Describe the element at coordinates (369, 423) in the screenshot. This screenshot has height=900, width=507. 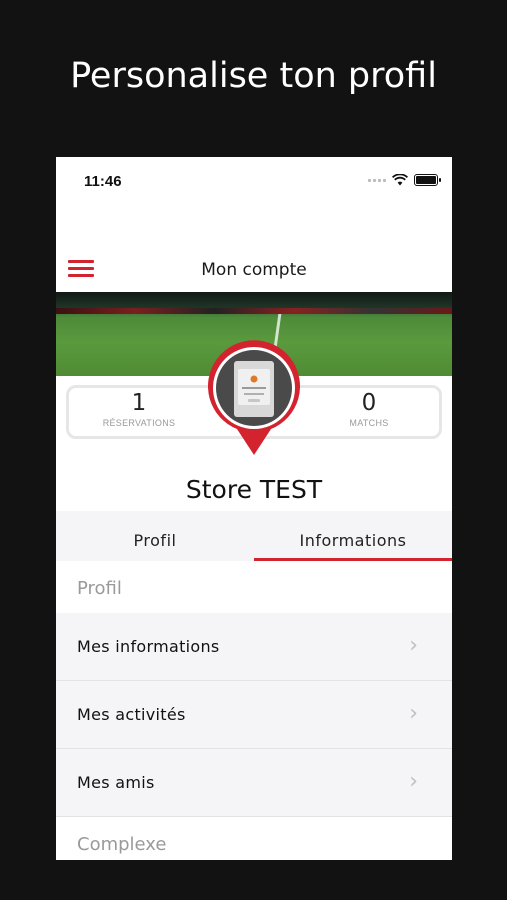
I see `matchs-label: MATCHS` at that location.